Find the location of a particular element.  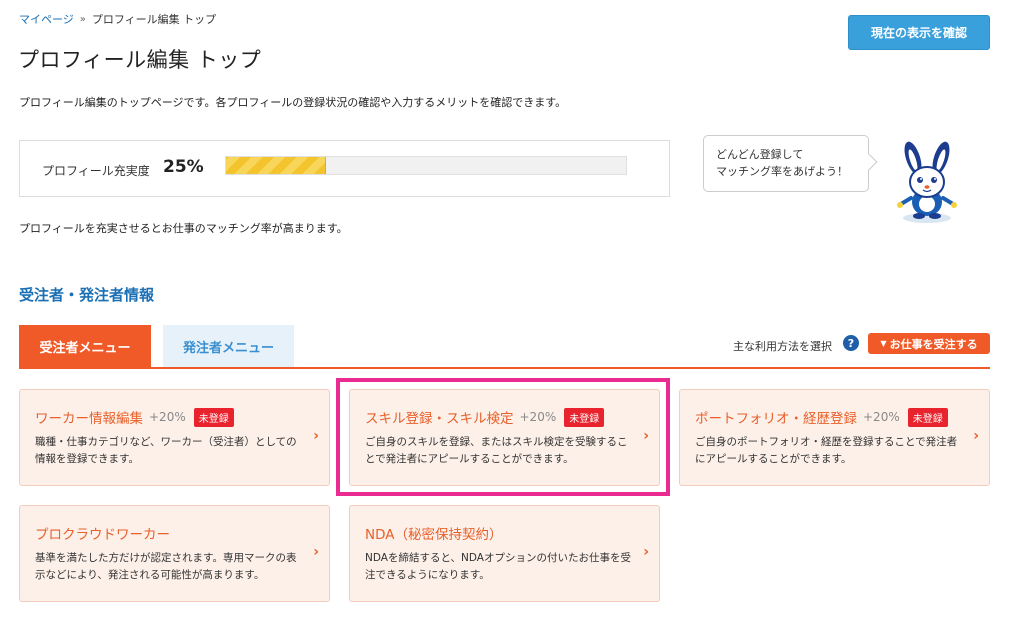

matching-note: プロフィールを充実させるとお仕事のマッチング率が高まります。 is located at coordinates (183, 228).